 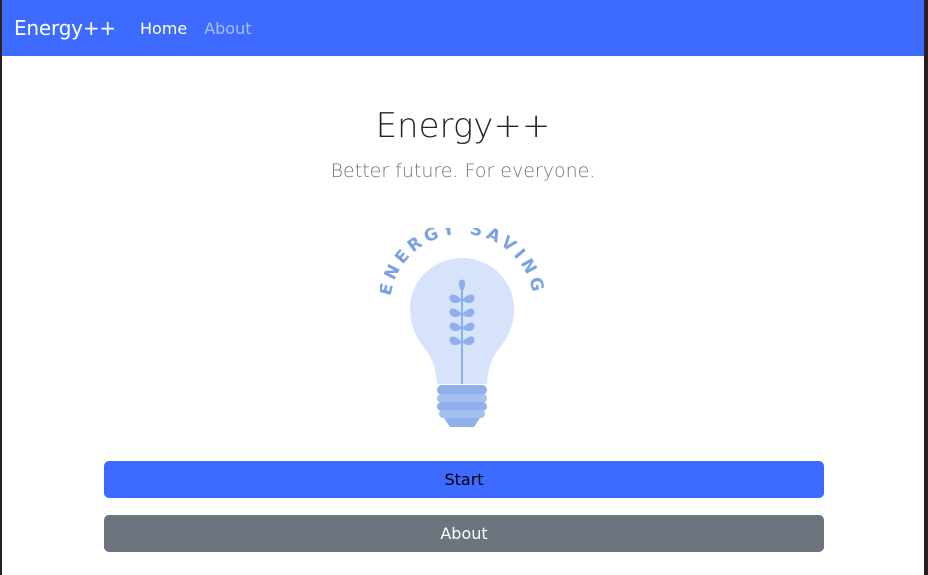 I want to click on start-button: Start, so click(x=464, y=479).